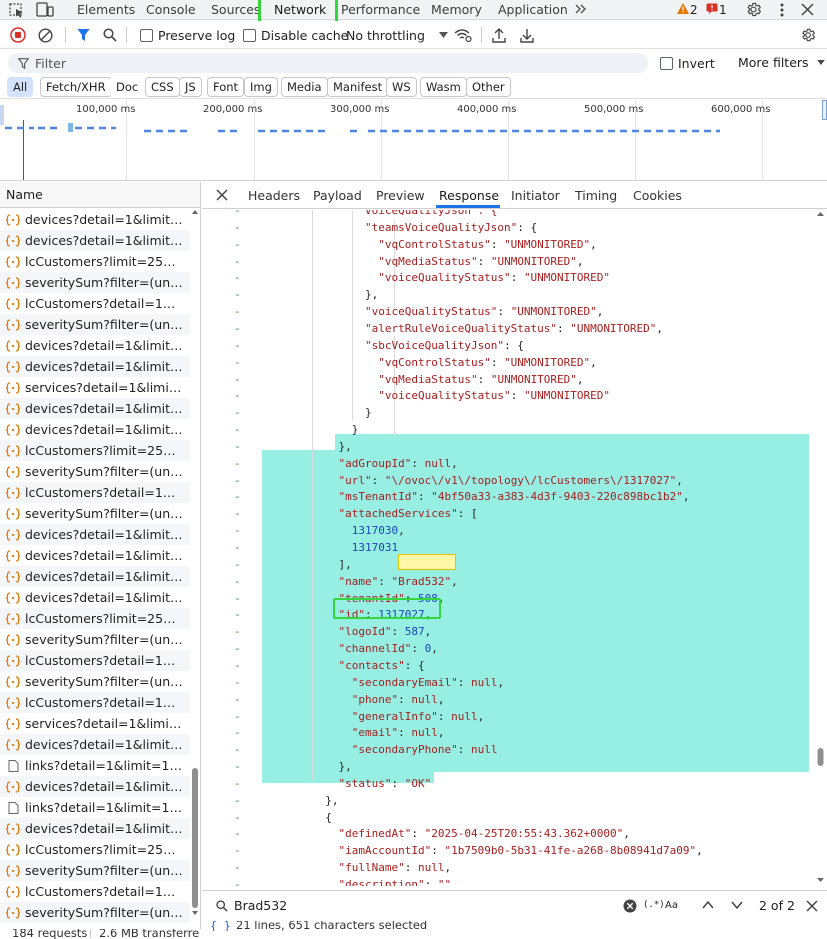  What do you see at coordinates (401, 87) in the screenshot?
I see `type-filter-ws: WS` at bounding box center [401, 87].